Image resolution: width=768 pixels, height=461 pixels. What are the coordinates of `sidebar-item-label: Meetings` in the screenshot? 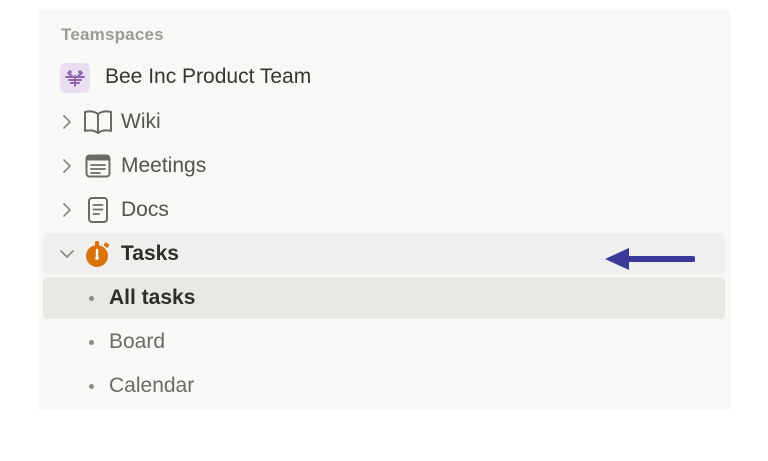 It's located at (164, 165).